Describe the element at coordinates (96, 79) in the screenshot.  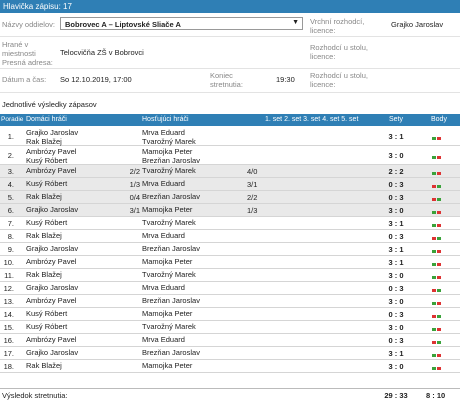
I see `datetime-value: So 12.10.2019, 17:00` at that location.